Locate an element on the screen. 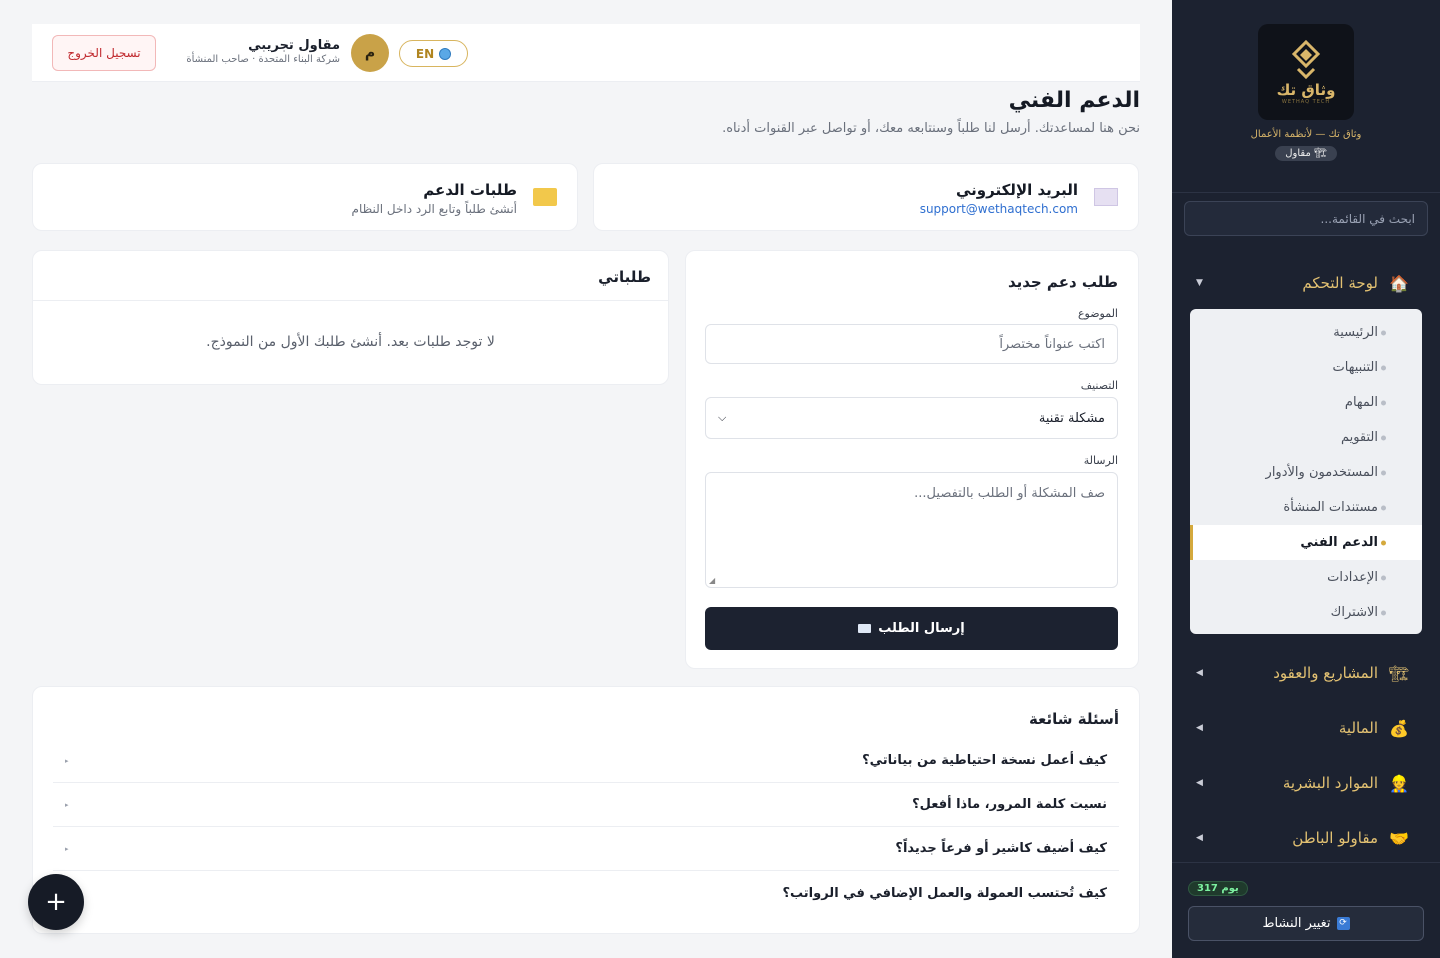  language-label: EN is located at coordinates (425, 53).